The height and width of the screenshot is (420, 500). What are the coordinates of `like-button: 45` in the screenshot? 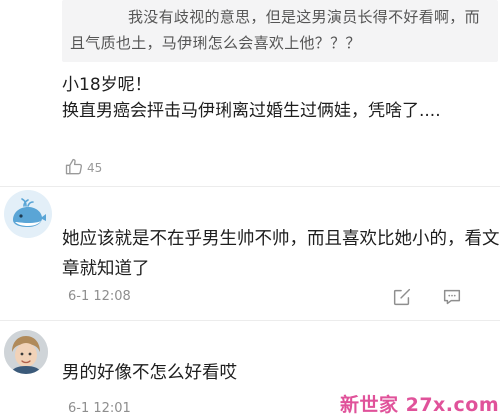 It's located at (83, 168).